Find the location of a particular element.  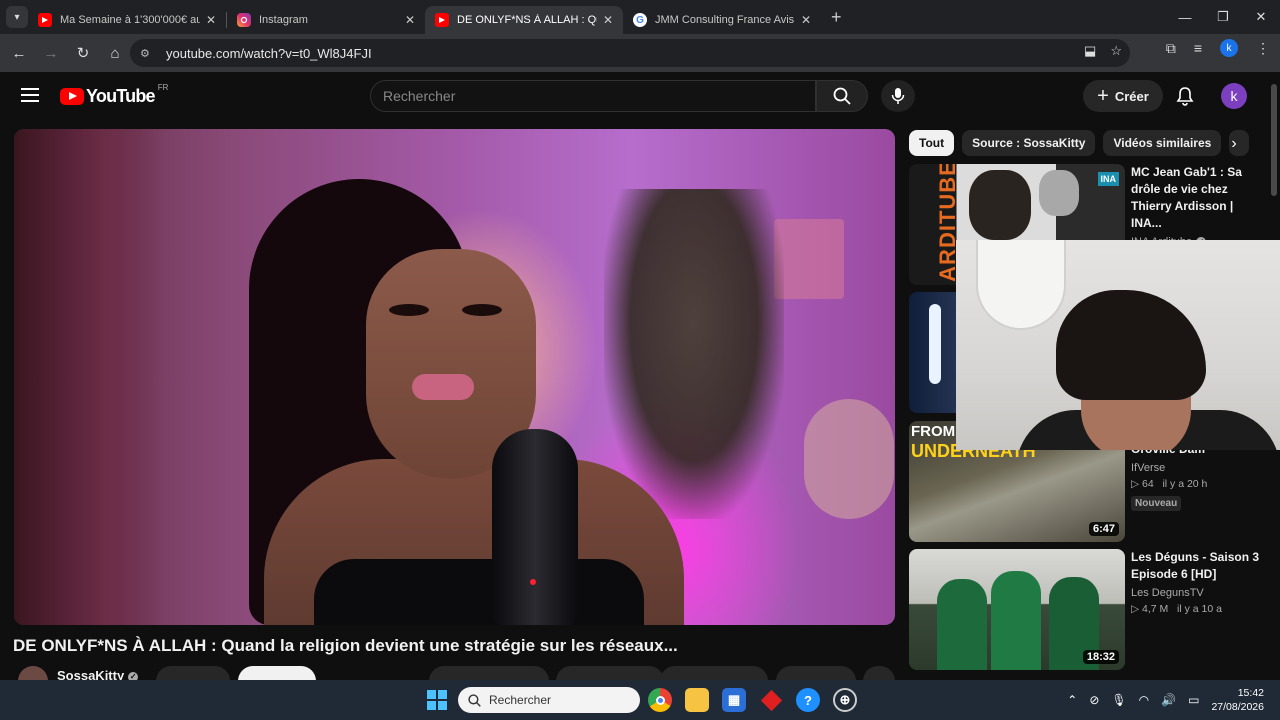

file-explorer-icon is located at coordinates (697, 700).